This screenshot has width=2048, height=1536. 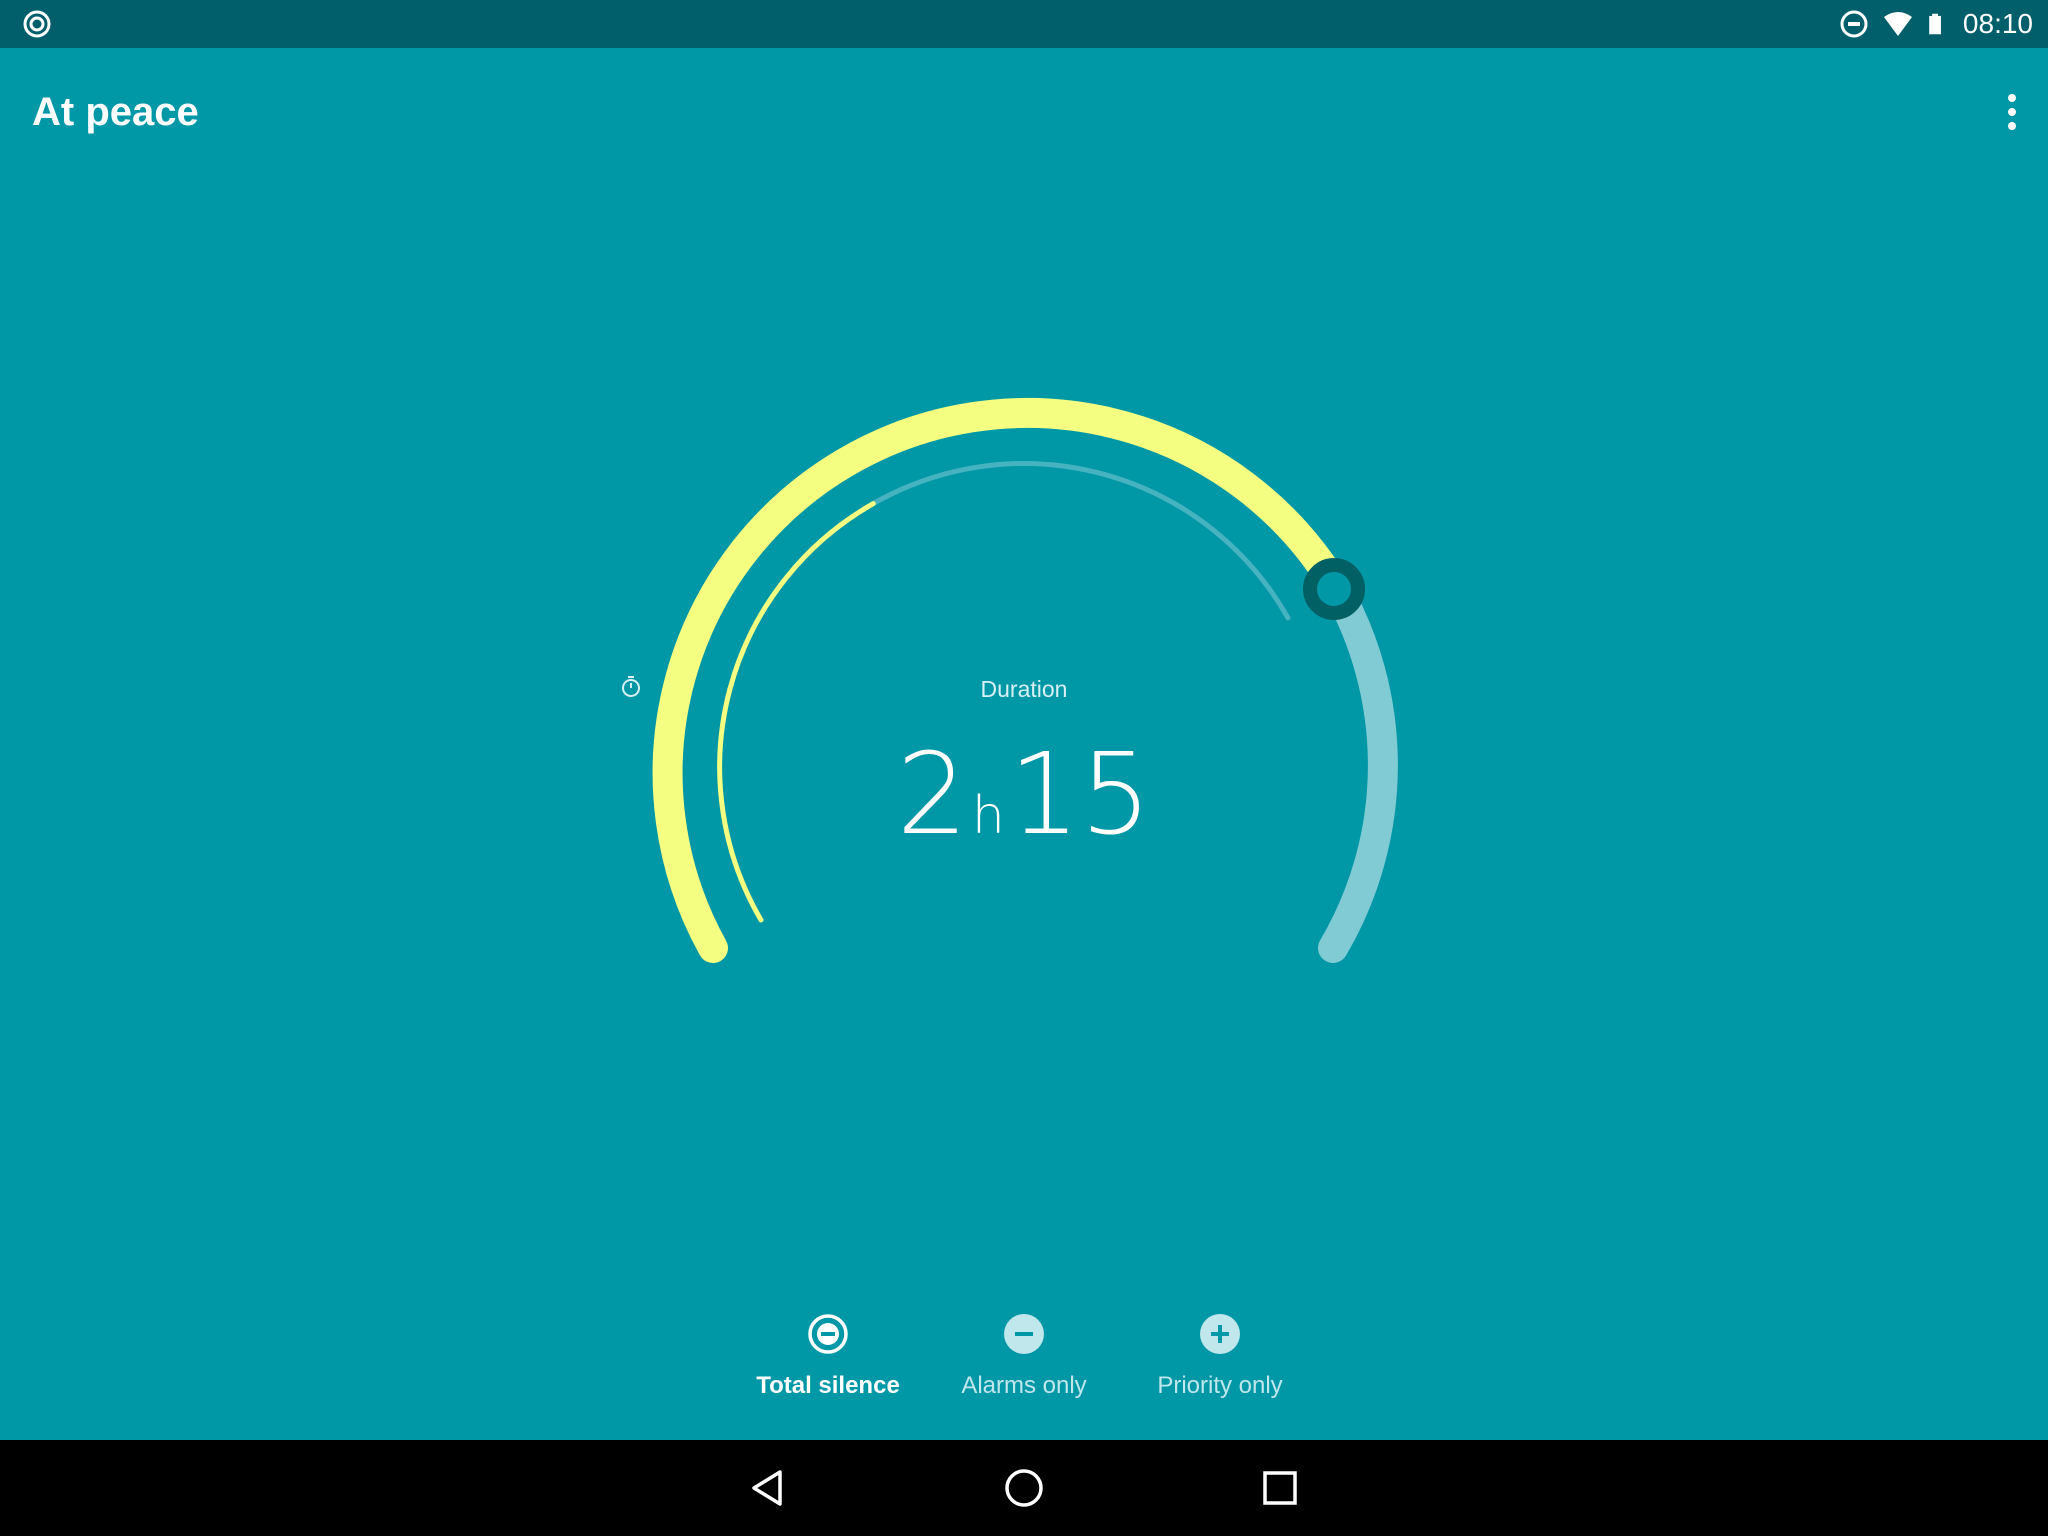 I want to click on dial-handle, so click(x=1334, y=589).